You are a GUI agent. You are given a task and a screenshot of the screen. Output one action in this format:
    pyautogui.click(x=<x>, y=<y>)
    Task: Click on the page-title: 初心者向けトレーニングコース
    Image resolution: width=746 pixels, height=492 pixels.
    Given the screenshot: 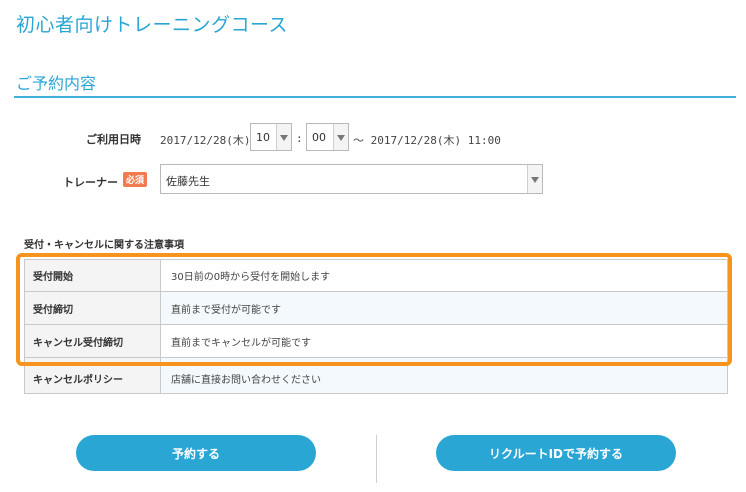 What is the action you would take?
    pyautogui.click(x=152, y=25)
    